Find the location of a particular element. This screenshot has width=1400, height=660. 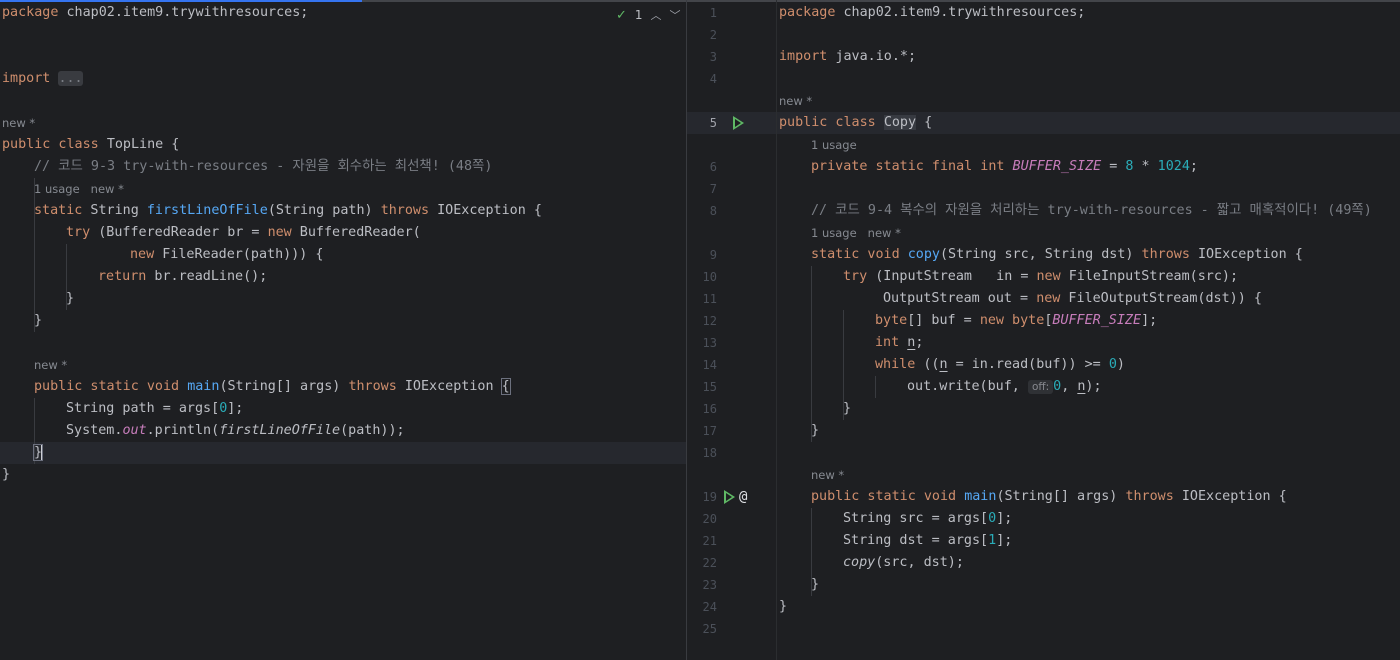

left-tab-strip is located at coordinates (524, 1).